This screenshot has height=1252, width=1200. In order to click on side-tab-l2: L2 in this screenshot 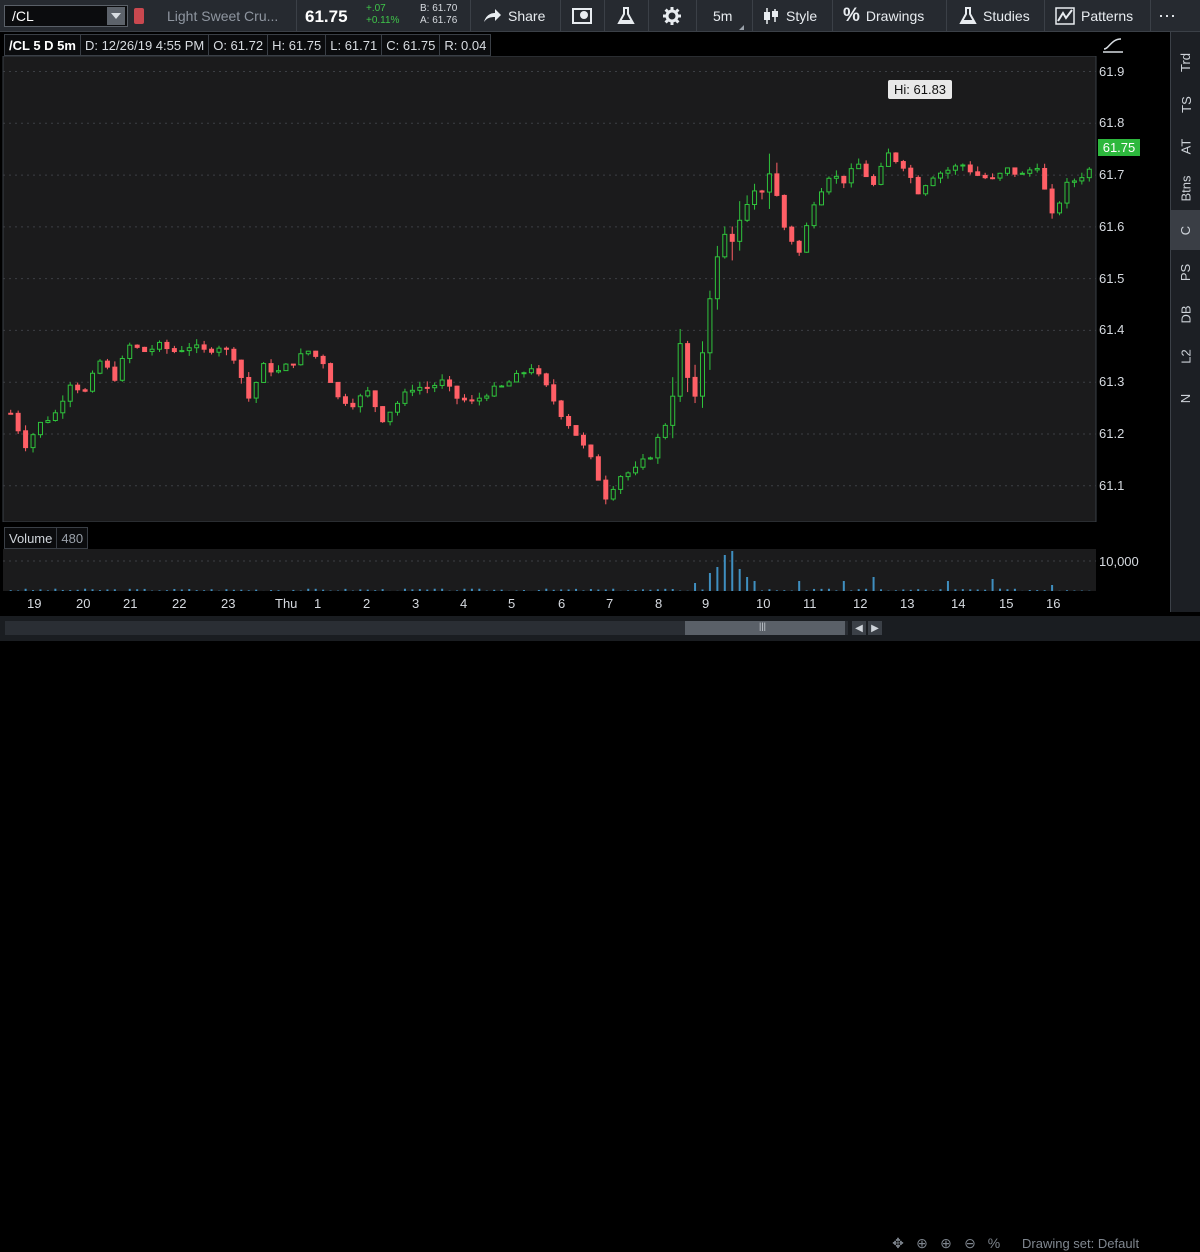, I will do `click(1185, 356)`.